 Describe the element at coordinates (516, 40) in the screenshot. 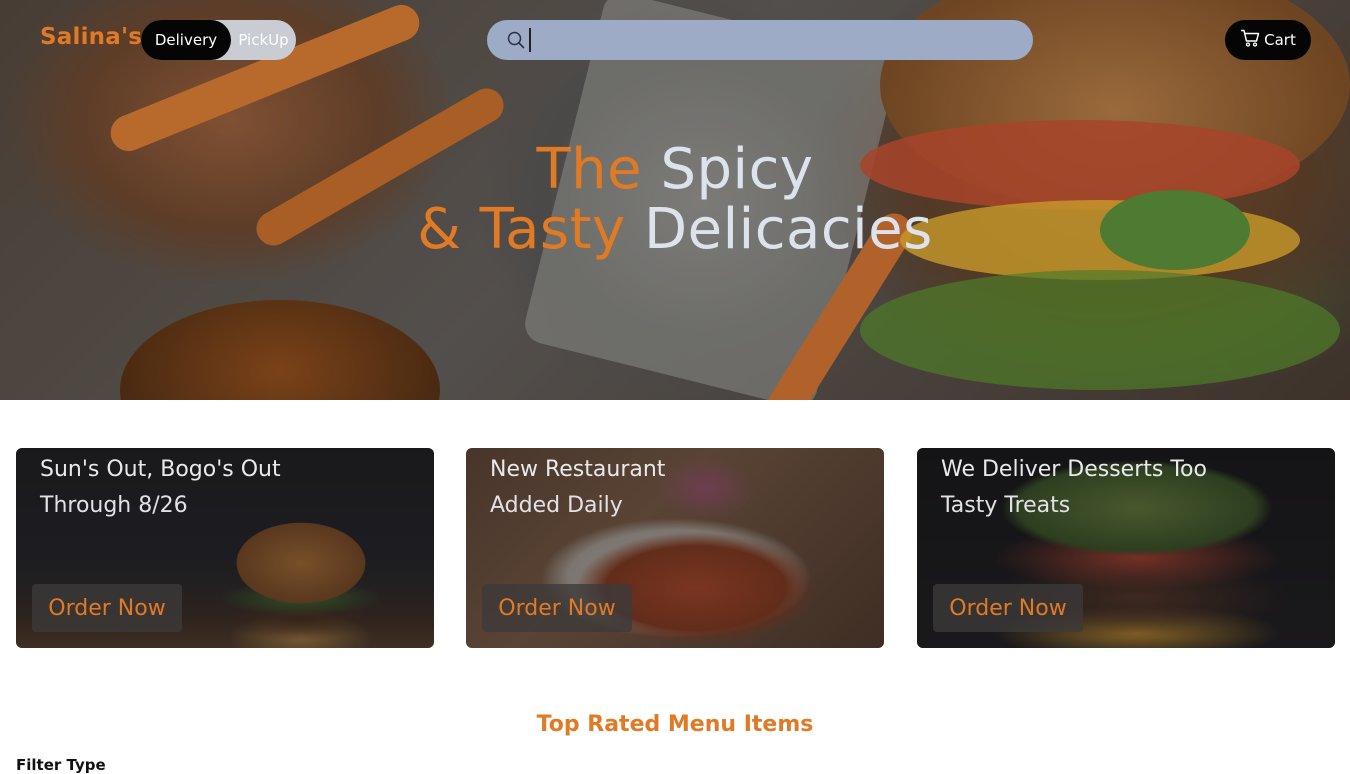

I see `search-icon` at that location.